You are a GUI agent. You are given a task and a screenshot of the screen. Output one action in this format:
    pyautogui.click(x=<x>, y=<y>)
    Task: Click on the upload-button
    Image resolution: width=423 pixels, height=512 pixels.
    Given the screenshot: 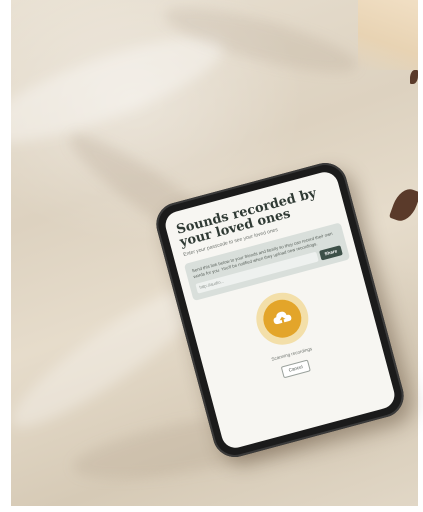 What is the action you would take?
    pyautogui.click(x=282, y=318)
    